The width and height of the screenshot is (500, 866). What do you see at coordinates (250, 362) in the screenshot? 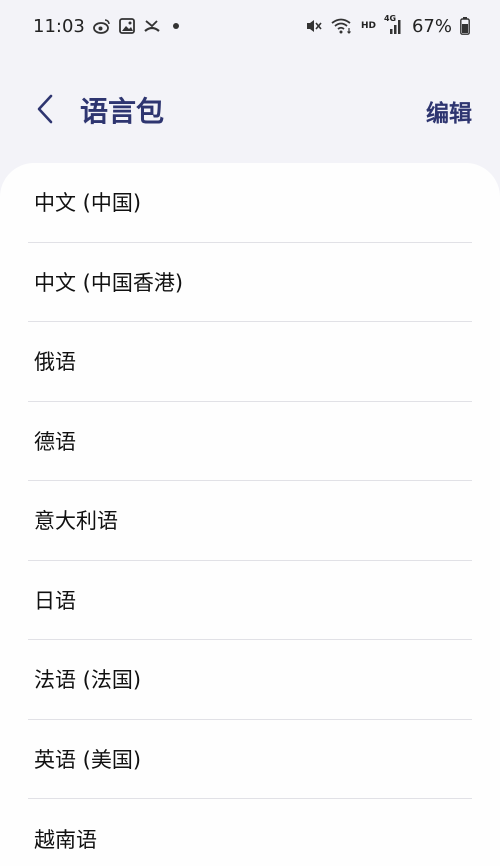
I see `language-item: 俄语` at bounding box center [250, 362].